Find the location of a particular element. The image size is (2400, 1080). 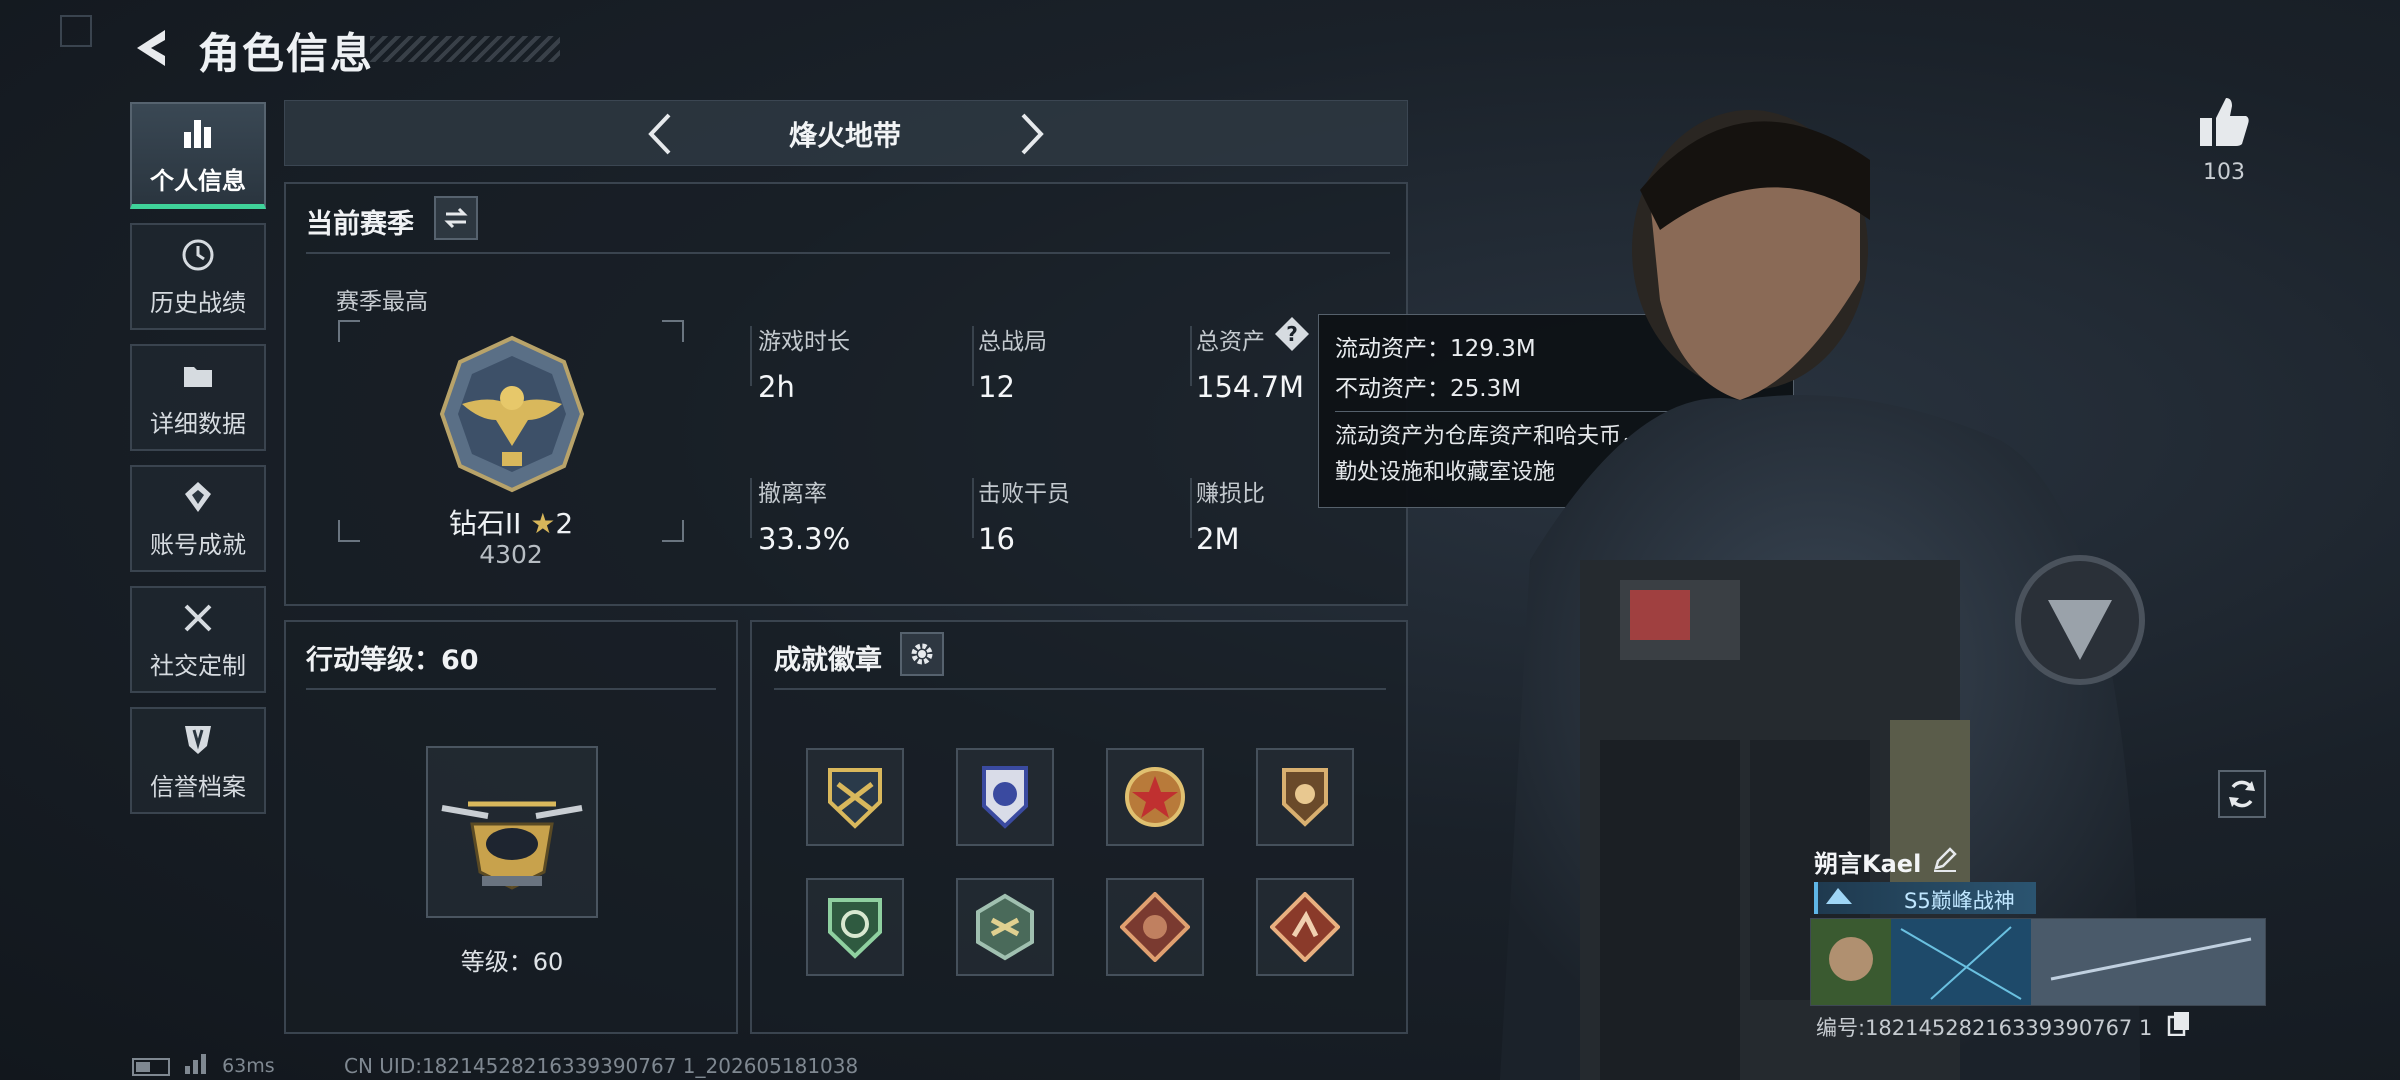

level-divider is located at coordinates (511, 689).